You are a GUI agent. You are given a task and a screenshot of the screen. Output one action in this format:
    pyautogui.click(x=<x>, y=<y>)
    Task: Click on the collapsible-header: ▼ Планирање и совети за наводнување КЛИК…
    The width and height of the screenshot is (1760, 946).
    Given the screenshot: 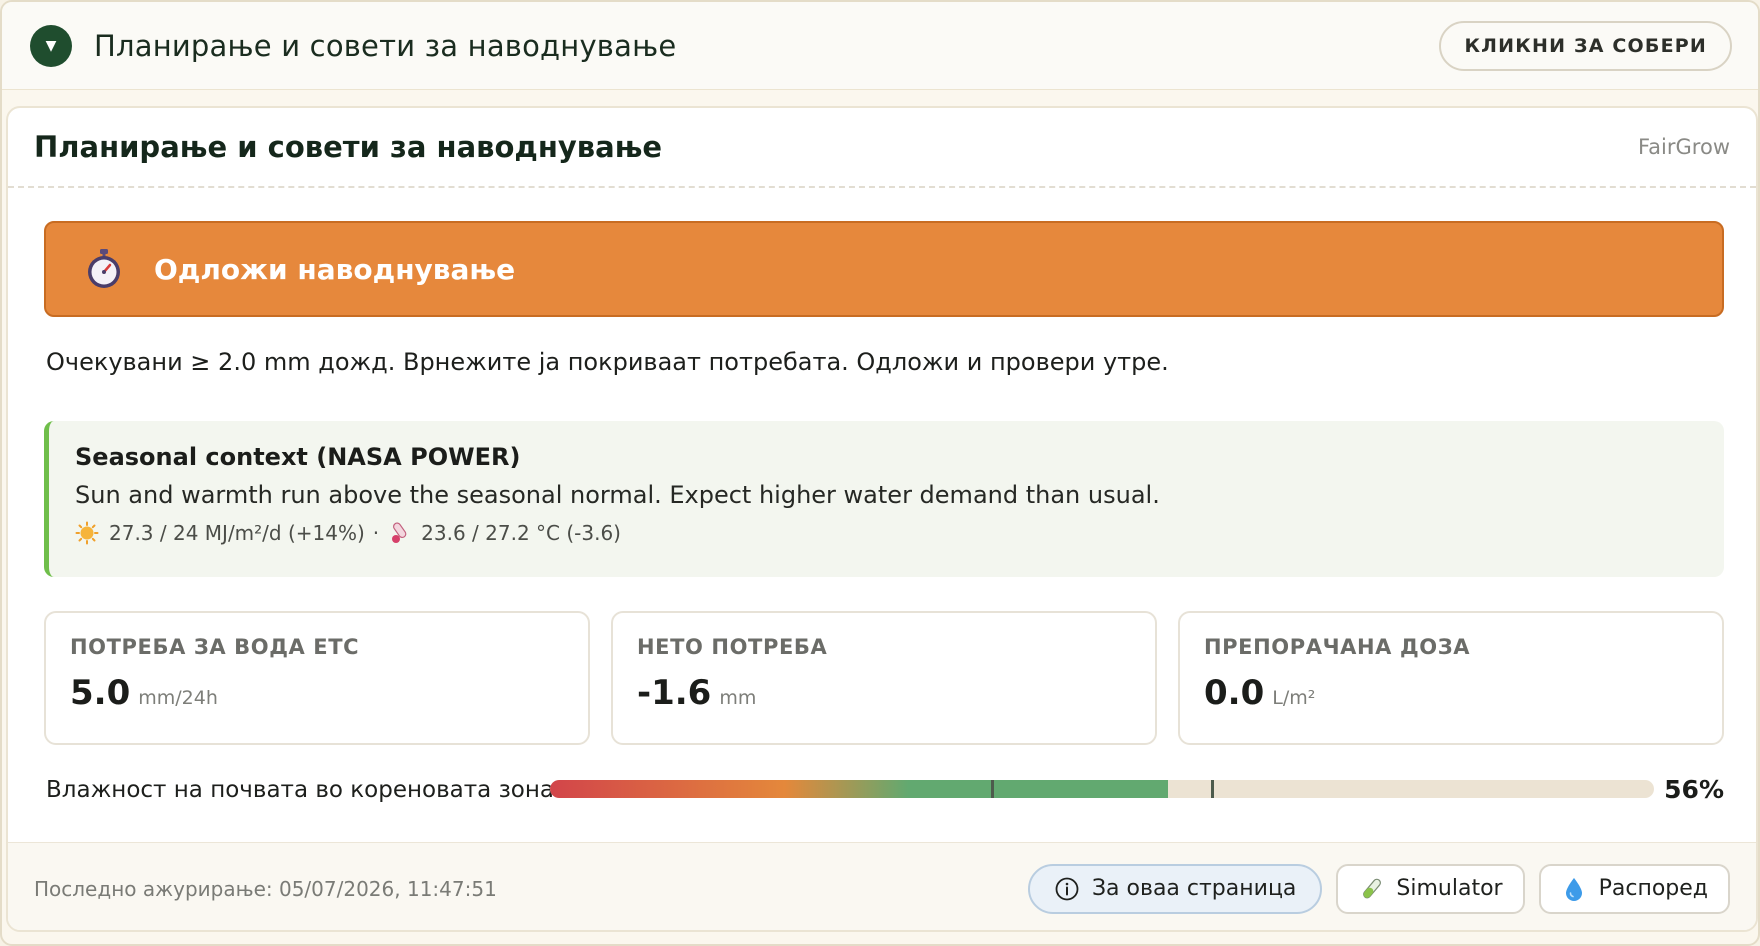 What is the action you would take?
    pyautogui.click(x=880, y=46)
    